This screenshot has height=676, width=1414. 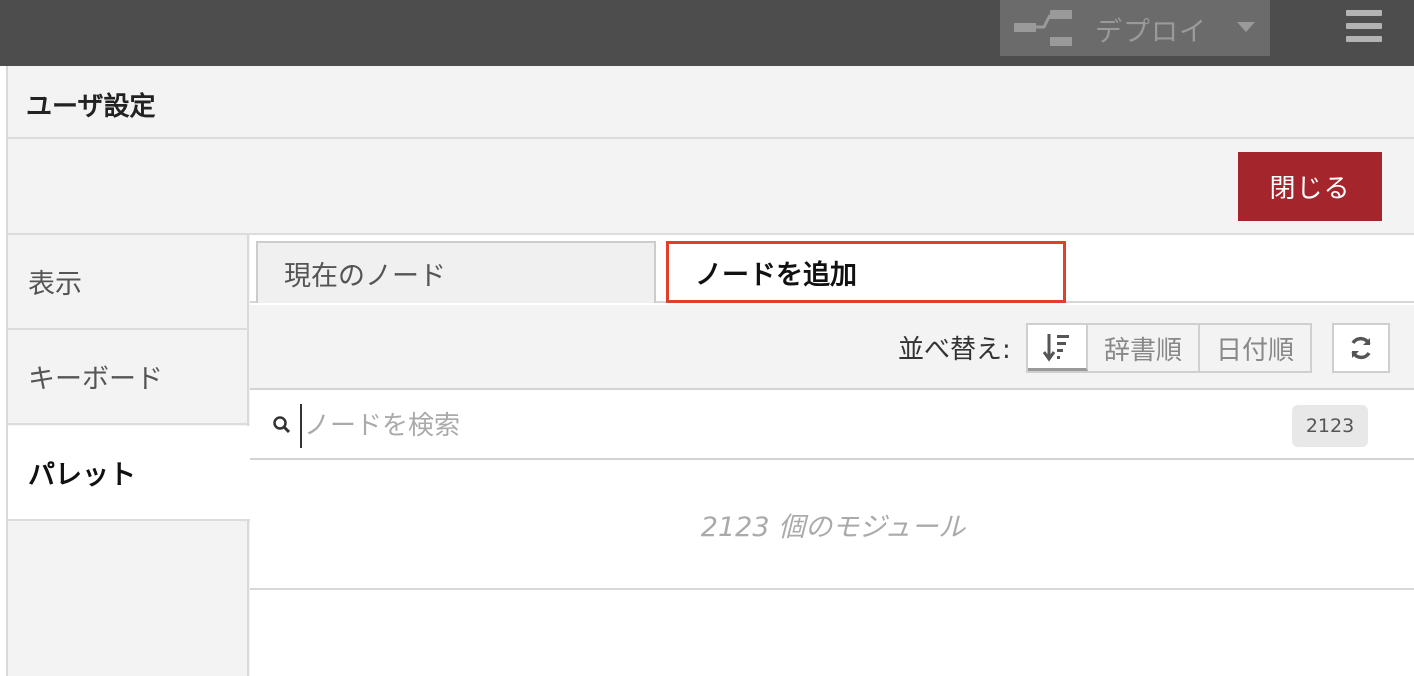 I want to click on sidenav-item-palette: パレット, so click(x=129, y=473).